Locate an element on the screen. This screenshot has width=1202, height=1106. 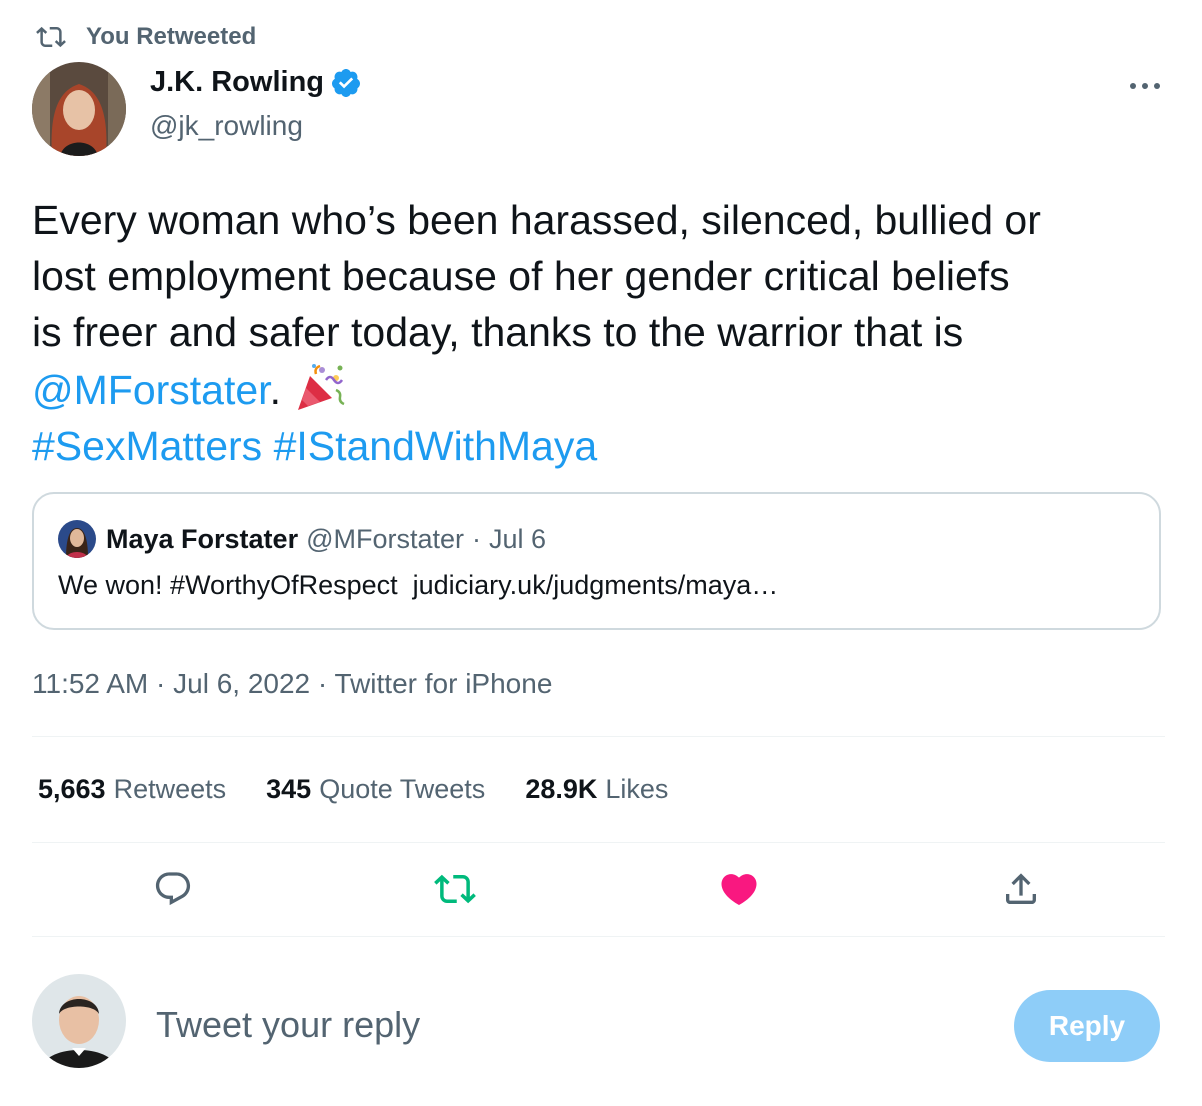
quote-tweets-count: 345 is located at coordinates (289, 789).